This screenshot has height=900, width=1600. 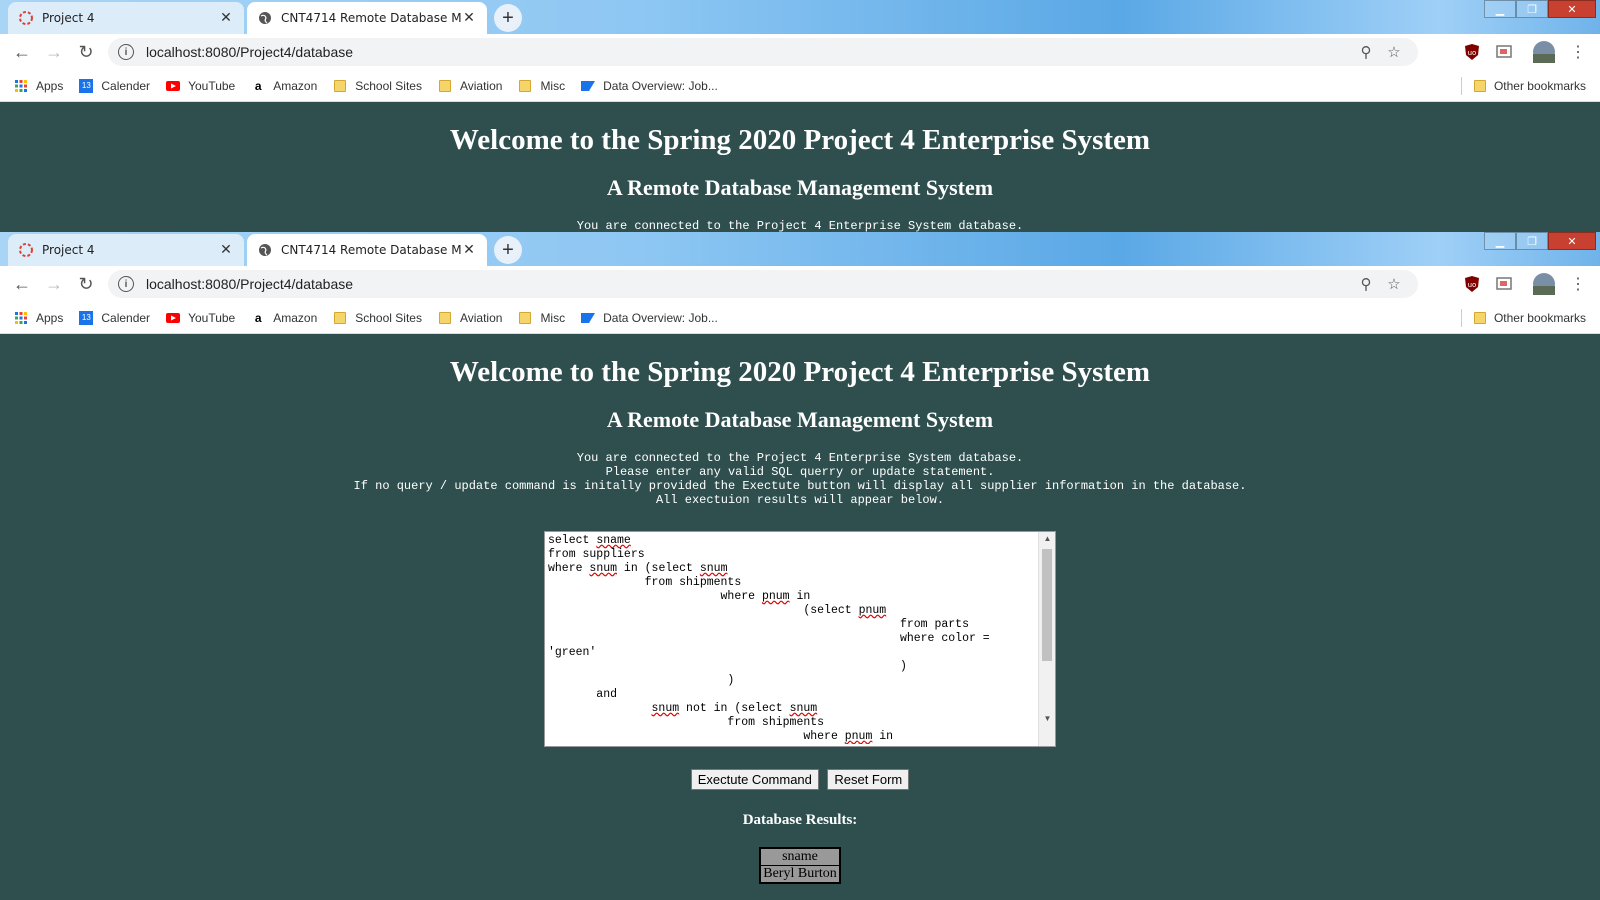 What do you see at coordinates (212, 85) in the screenshot?
I see `bookmark-label: YouTube` at bounding box center [212, 85].